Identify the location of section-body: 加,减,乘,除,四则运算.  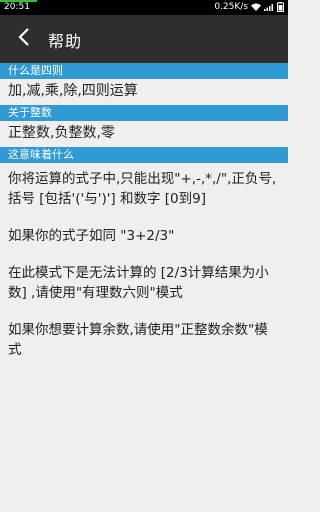
(73, 91).